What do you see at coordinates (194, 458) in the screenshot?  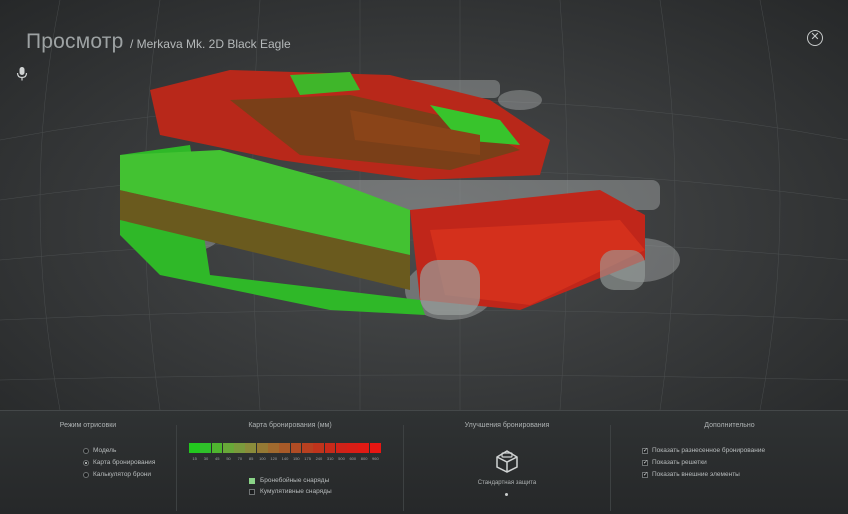 I see `scale-label: 15` at bounding box center [194, 458].